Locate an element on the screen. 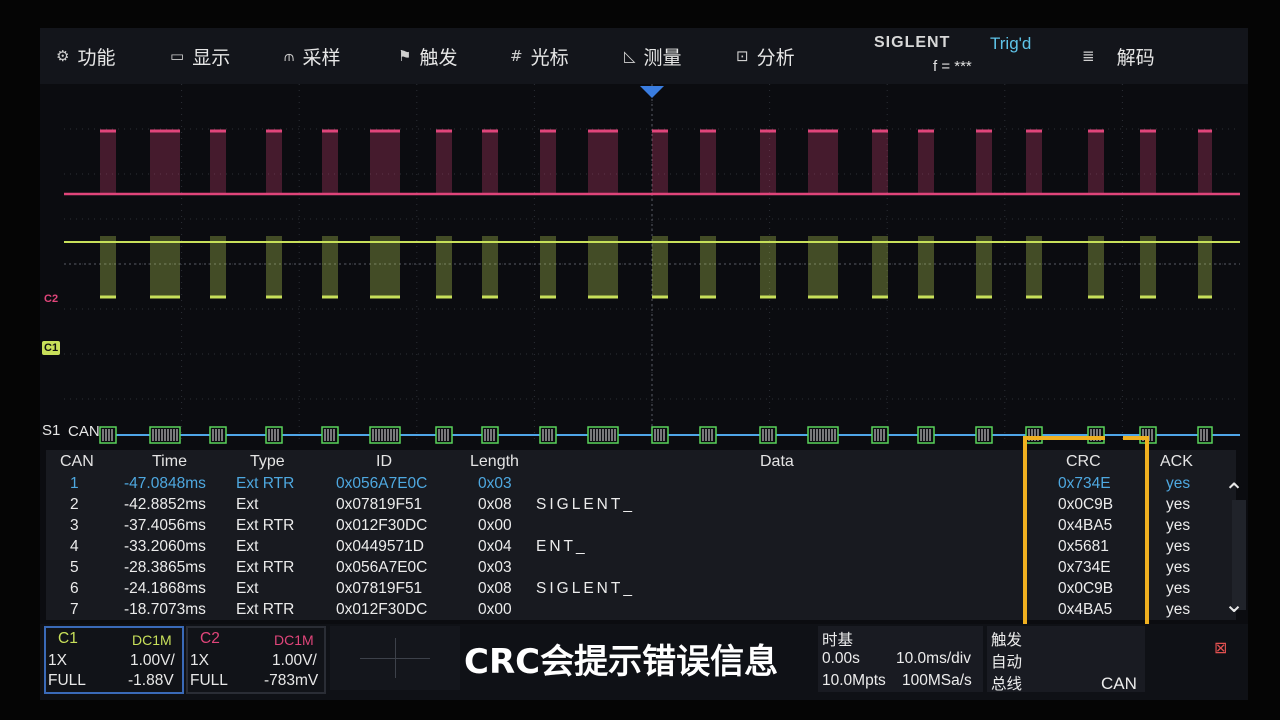  video-subtitle: CRC会提示错误信息 is located at coordinates (621, 662).